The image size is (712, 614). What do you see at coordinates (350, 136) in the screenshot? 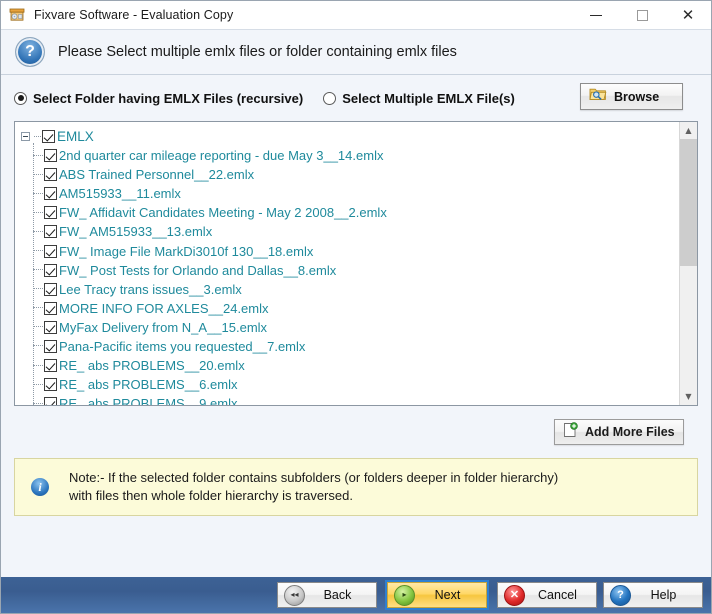
I see `tree-root-node: EMLX` at bounding box center [350, 136].